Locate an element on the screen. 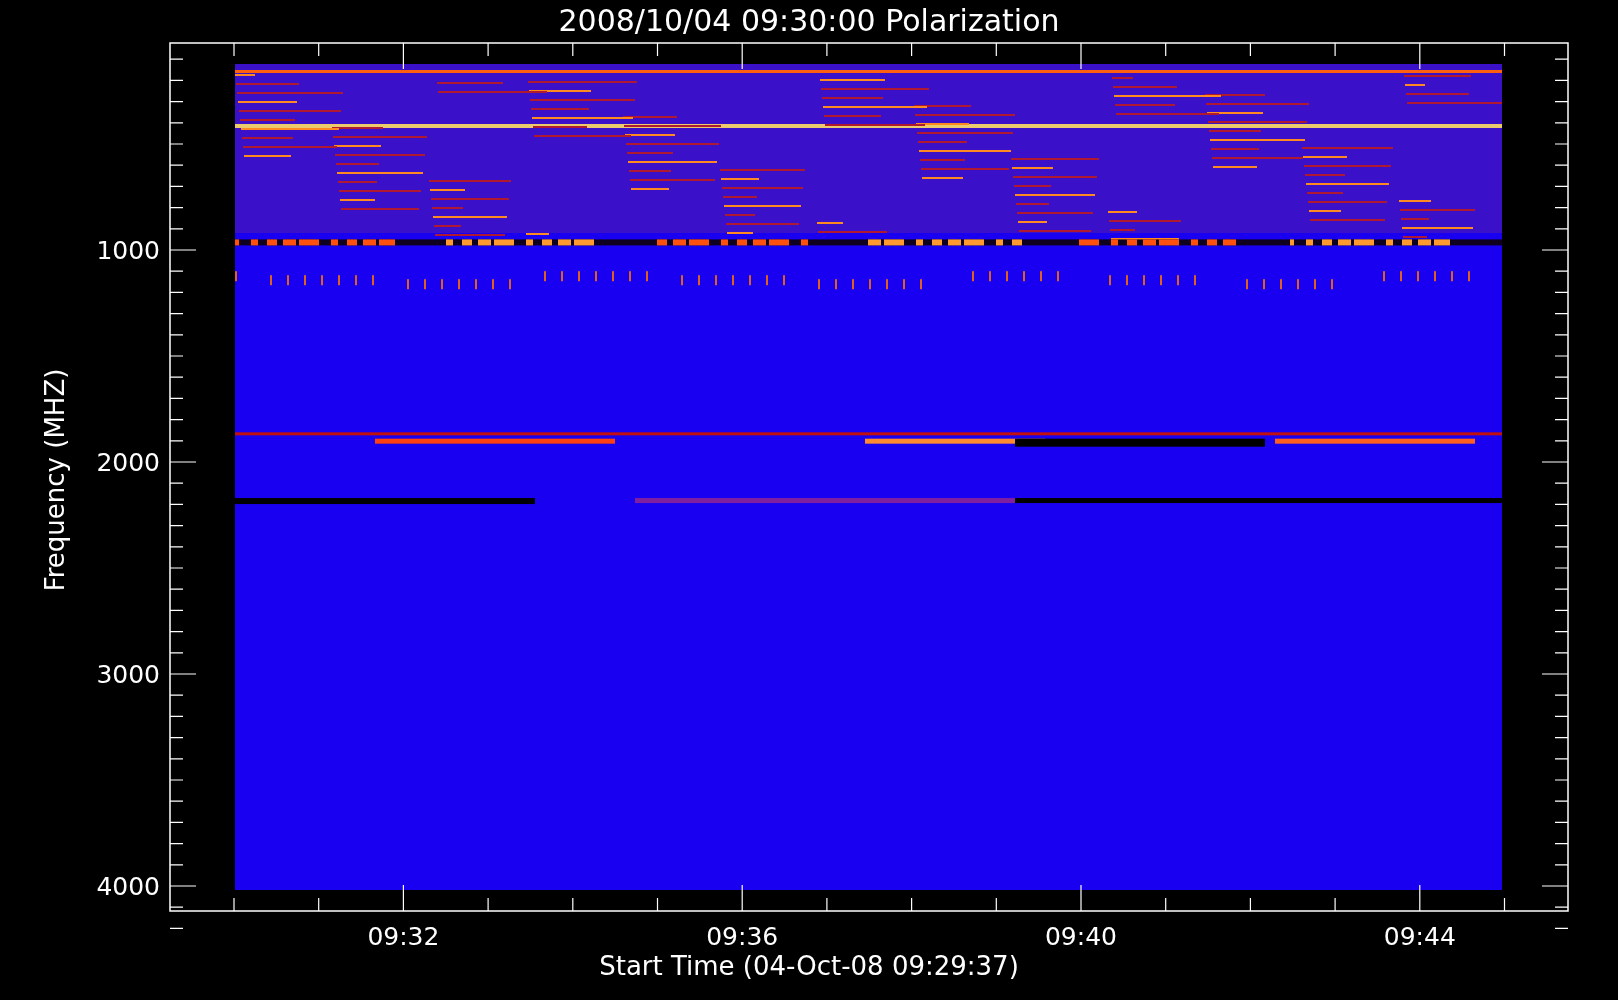 Image resolution: width=1618 pixels, height=1000 pixels. axis-tick-label: 09:32 is located at coordinates (403, 936).